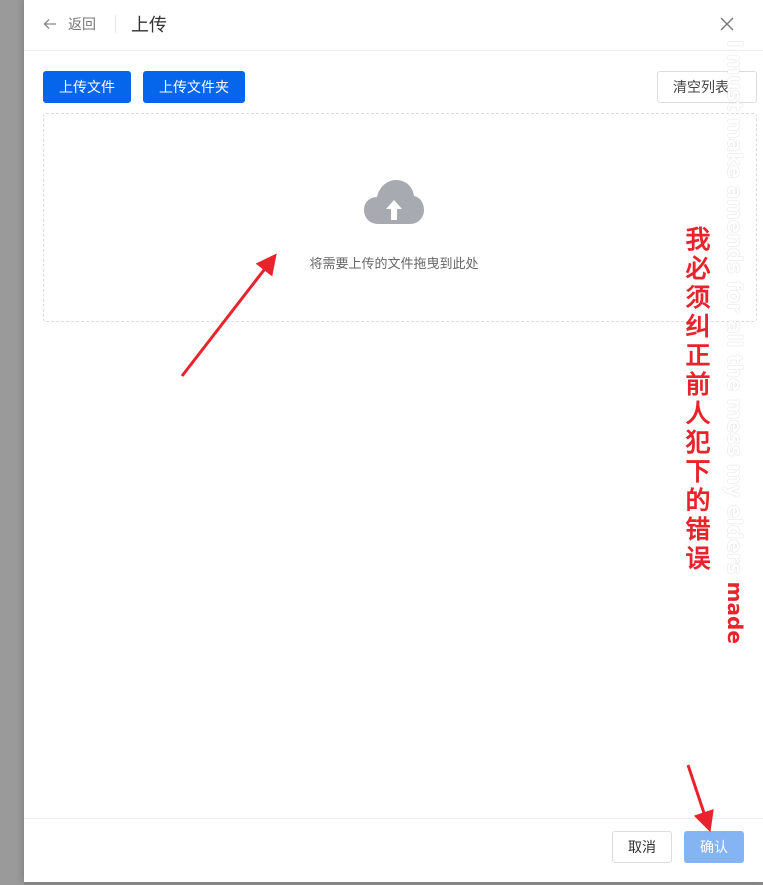 This screenshot has height=885, width=763. What do you see at coordinates (393, 850) in the screenshot?
I see `drawer-footer: 取消 确认` at bounding box center [393, 850].